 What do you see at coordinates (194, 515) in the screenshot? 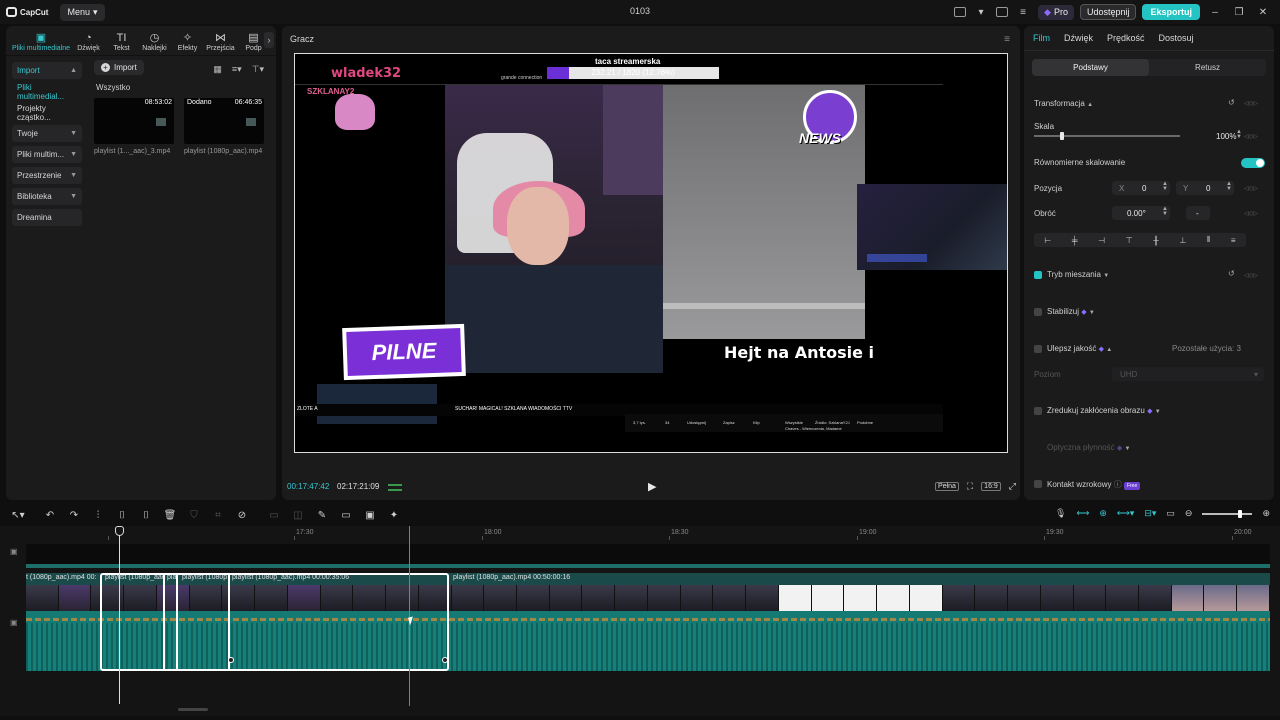
I see `shield-icon: ⛉` at bounding box center [194, 515].